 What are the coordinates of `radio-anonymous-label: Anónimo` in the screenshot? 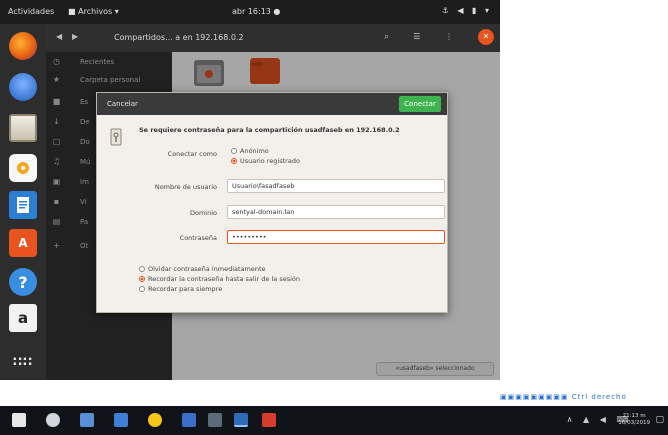 It's located at (254, 151).